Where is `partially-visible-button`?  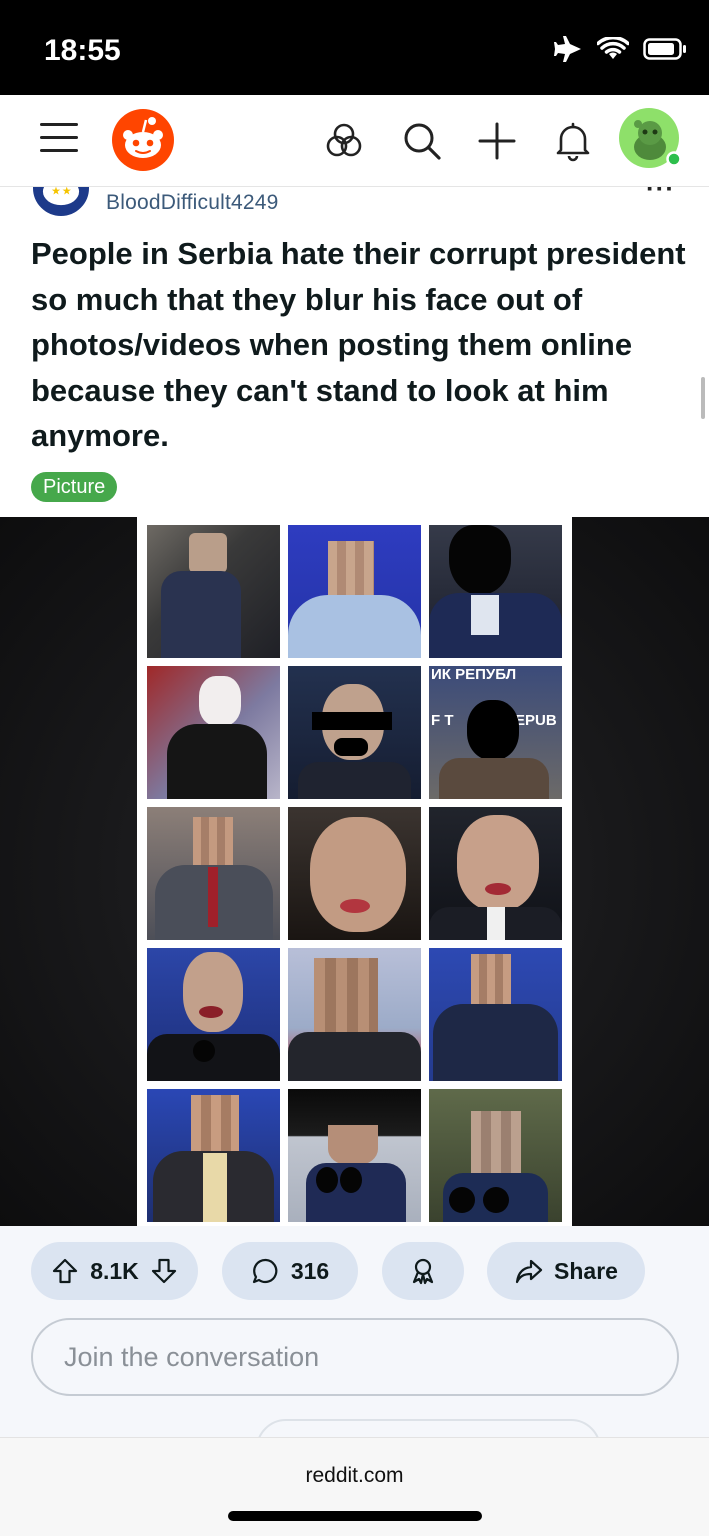
partially-visible-button is located at coordinates (428, 1428).